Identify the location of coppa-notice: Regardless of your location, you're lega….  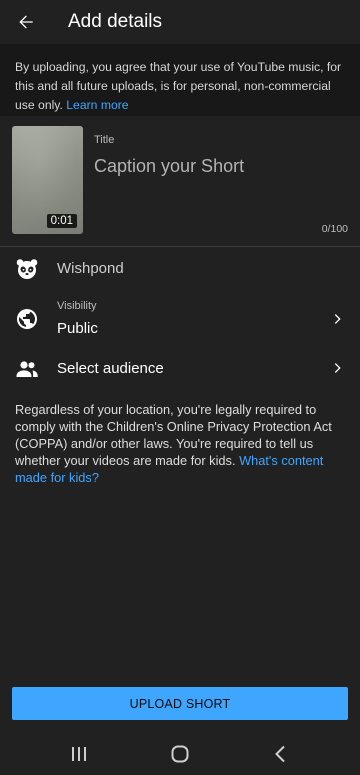
(181, 443).